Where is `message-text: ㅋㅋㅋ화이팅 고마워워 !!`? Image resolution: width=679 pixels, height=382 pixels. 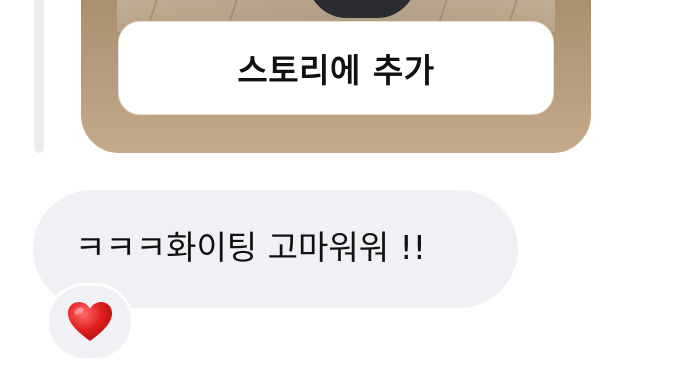
message-text: ㅋㅋㅋ화이팅 고마워워 !! is located at coordinates (251, 247).